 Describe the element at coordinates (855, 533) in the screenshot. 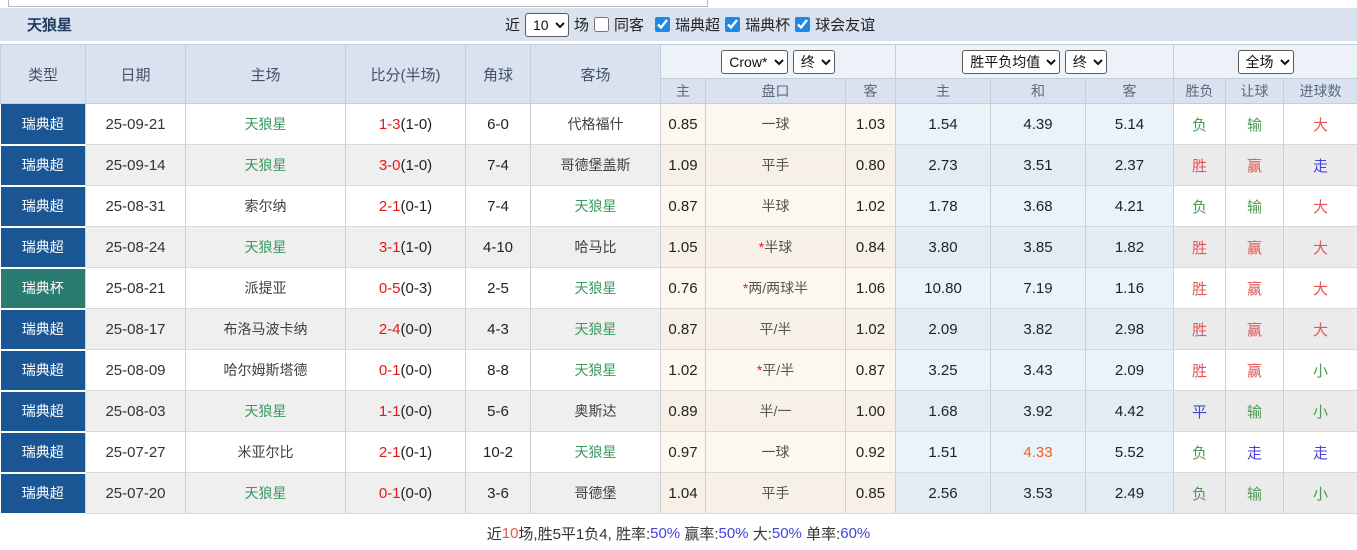

I see `footer-segment: 60%` at that location.